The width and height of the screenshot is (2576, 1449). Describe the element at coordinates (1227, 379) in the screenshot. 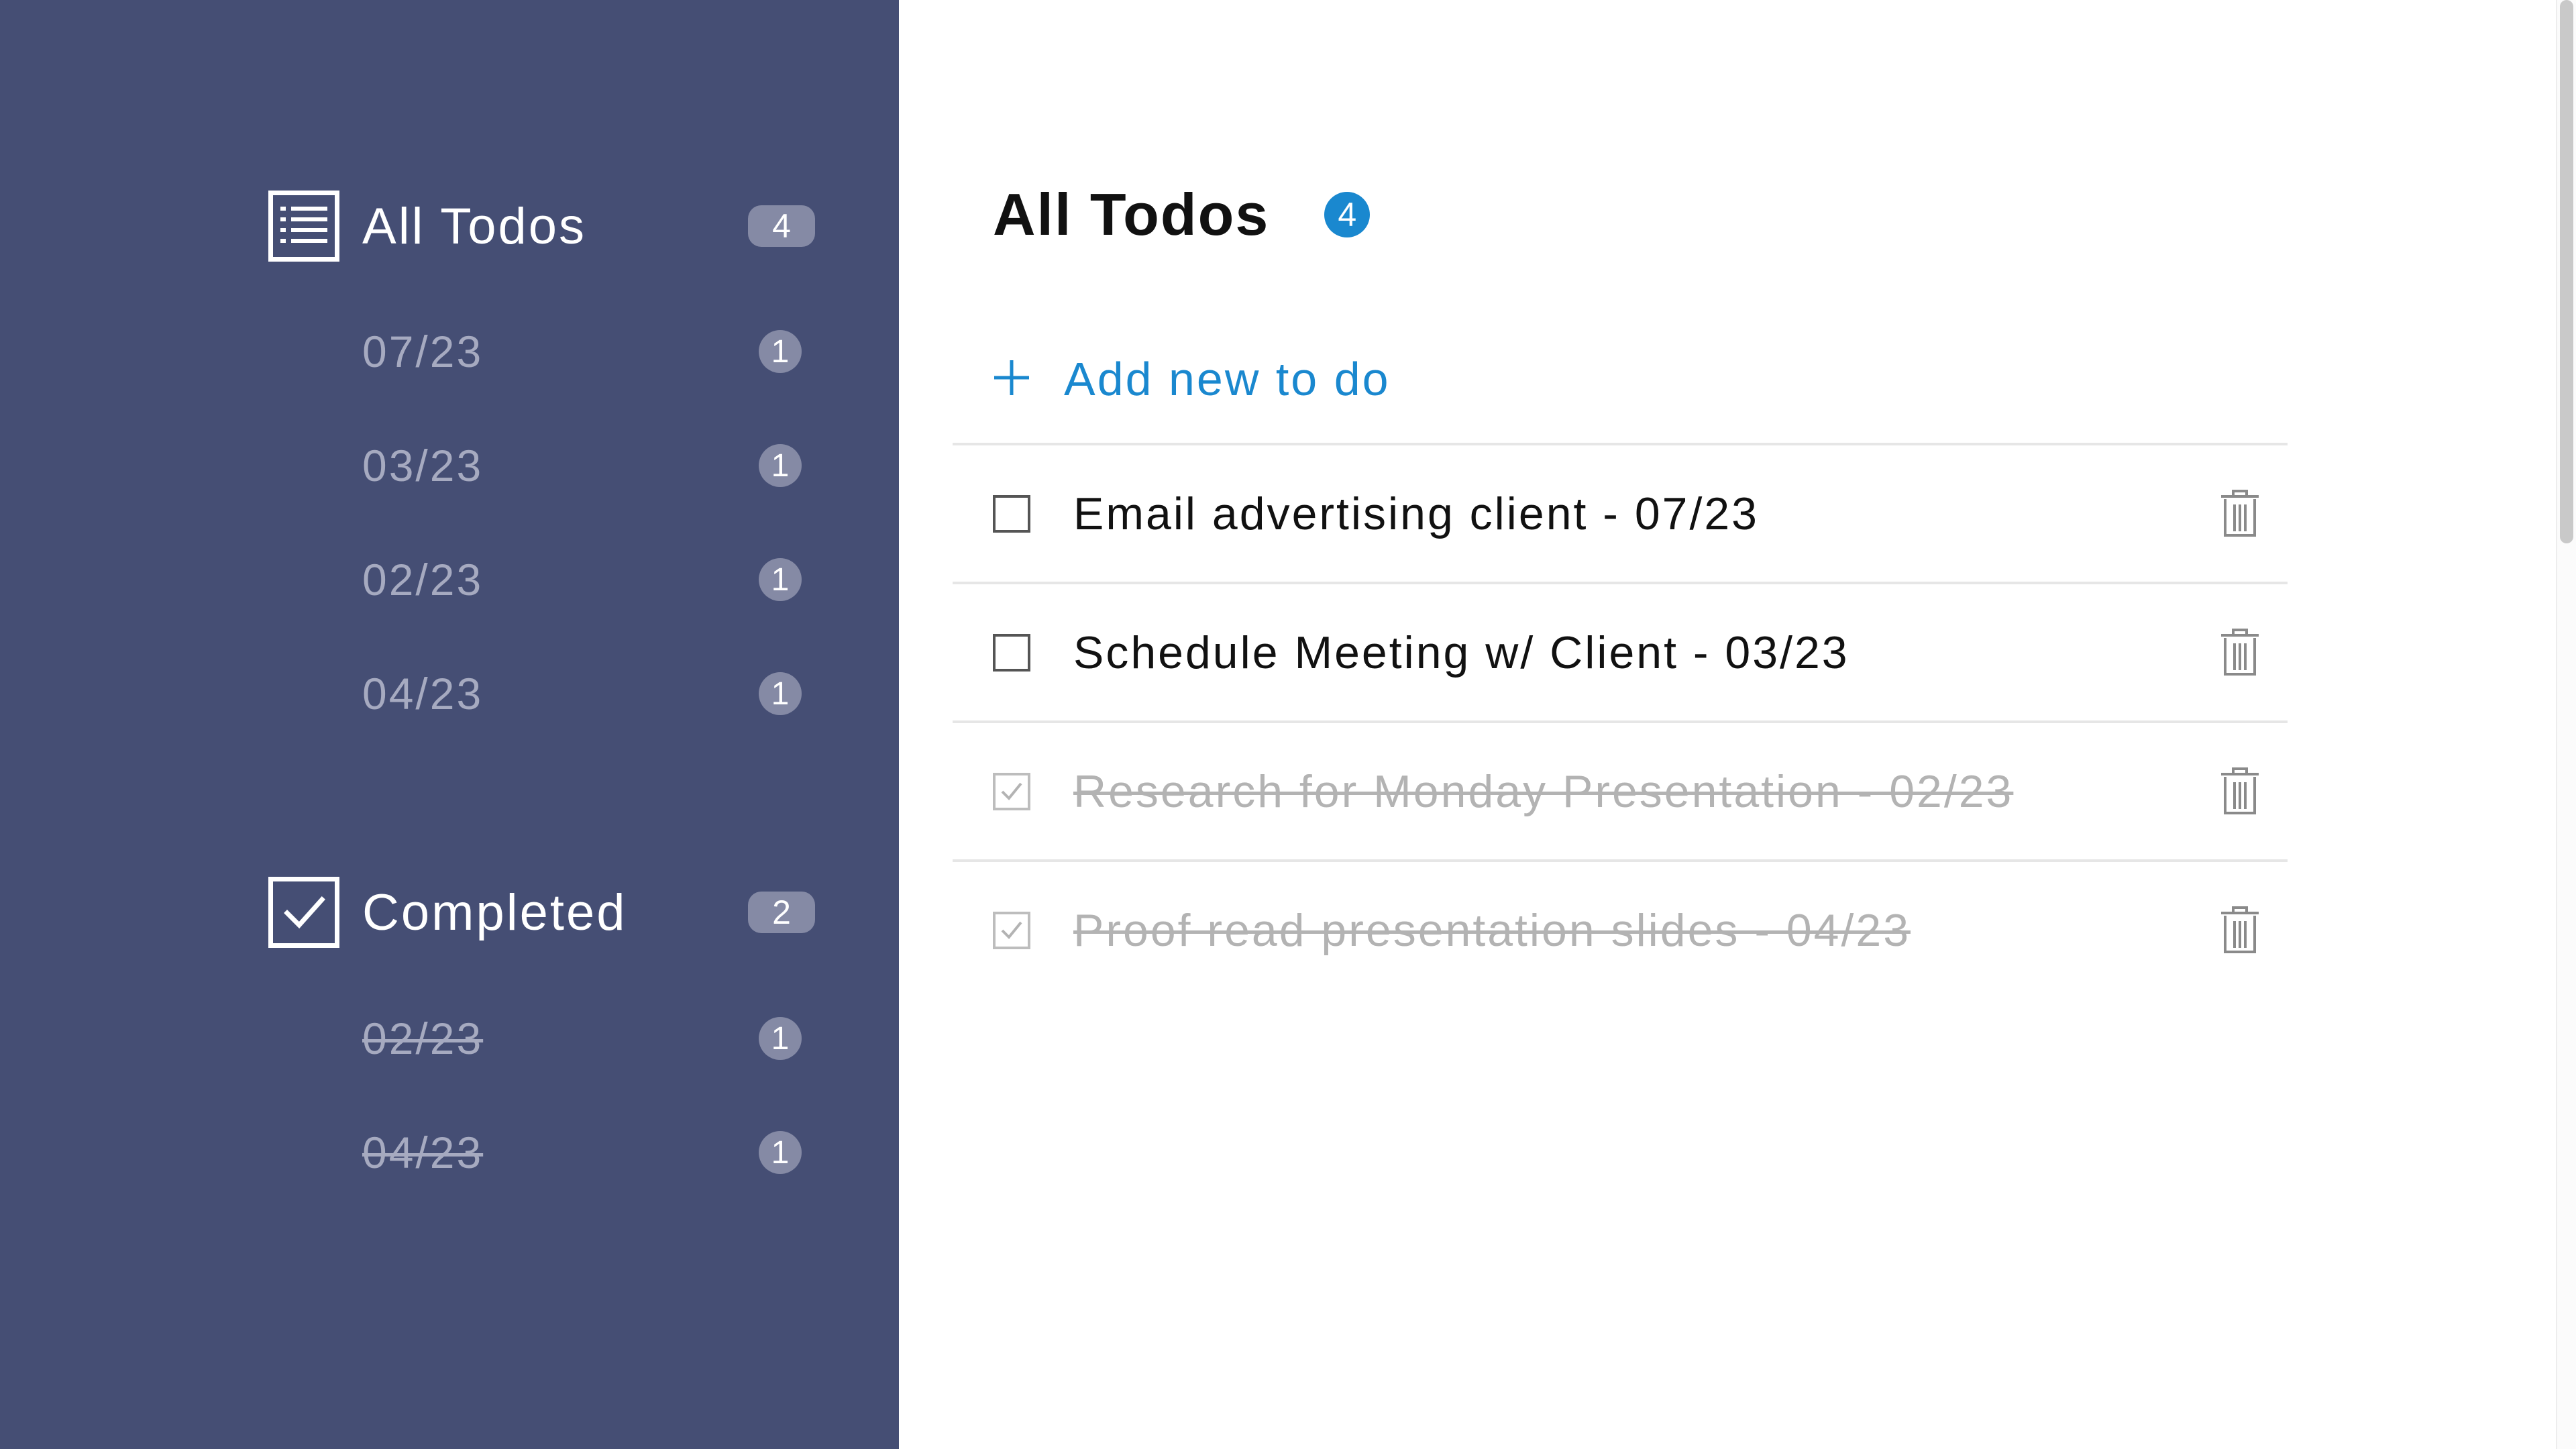

I see `add-todo-label: Add new to do` at that location.